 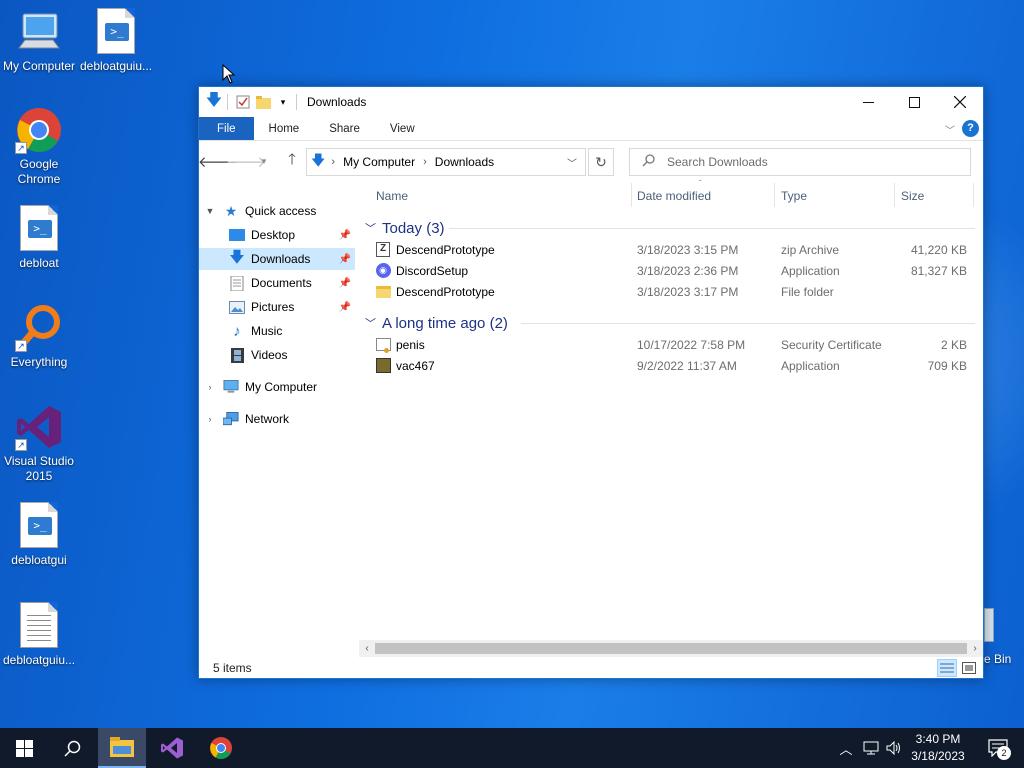 What do you see at coordinates (172, 748) in the screenshot?
I see `taskbar-visual-studio` at bounding box center [172, 748].